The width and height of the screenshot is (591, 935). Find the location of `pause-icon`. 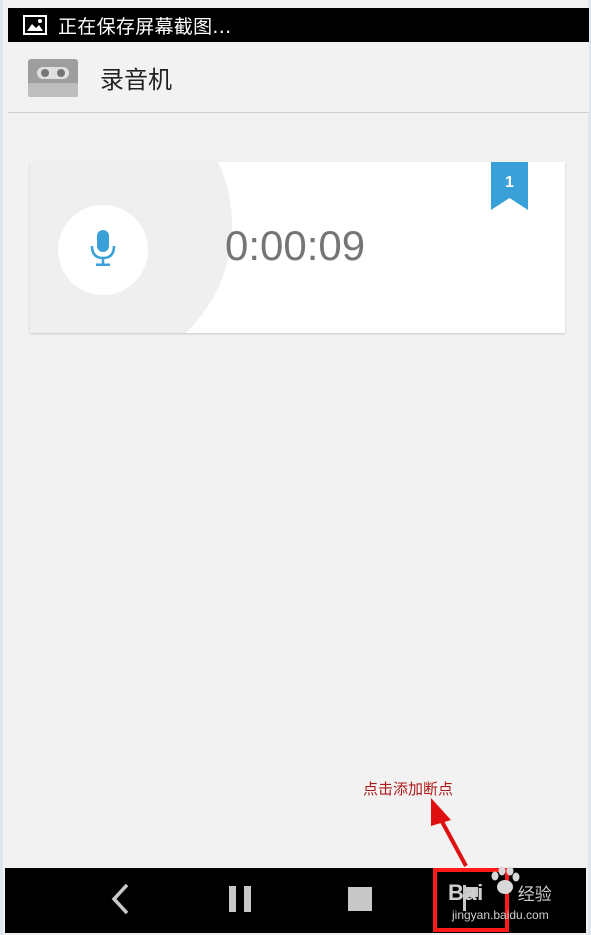

pause-icon is located at coordinates (240, 900).